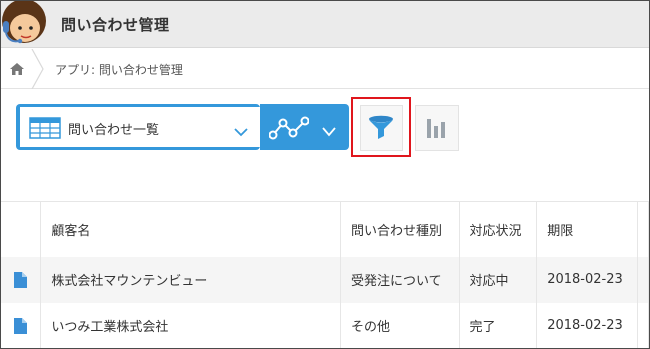 The width and height of the screenshot is (650, 349). I want to click on column-header-status: 対応状況, so click(498, 229).